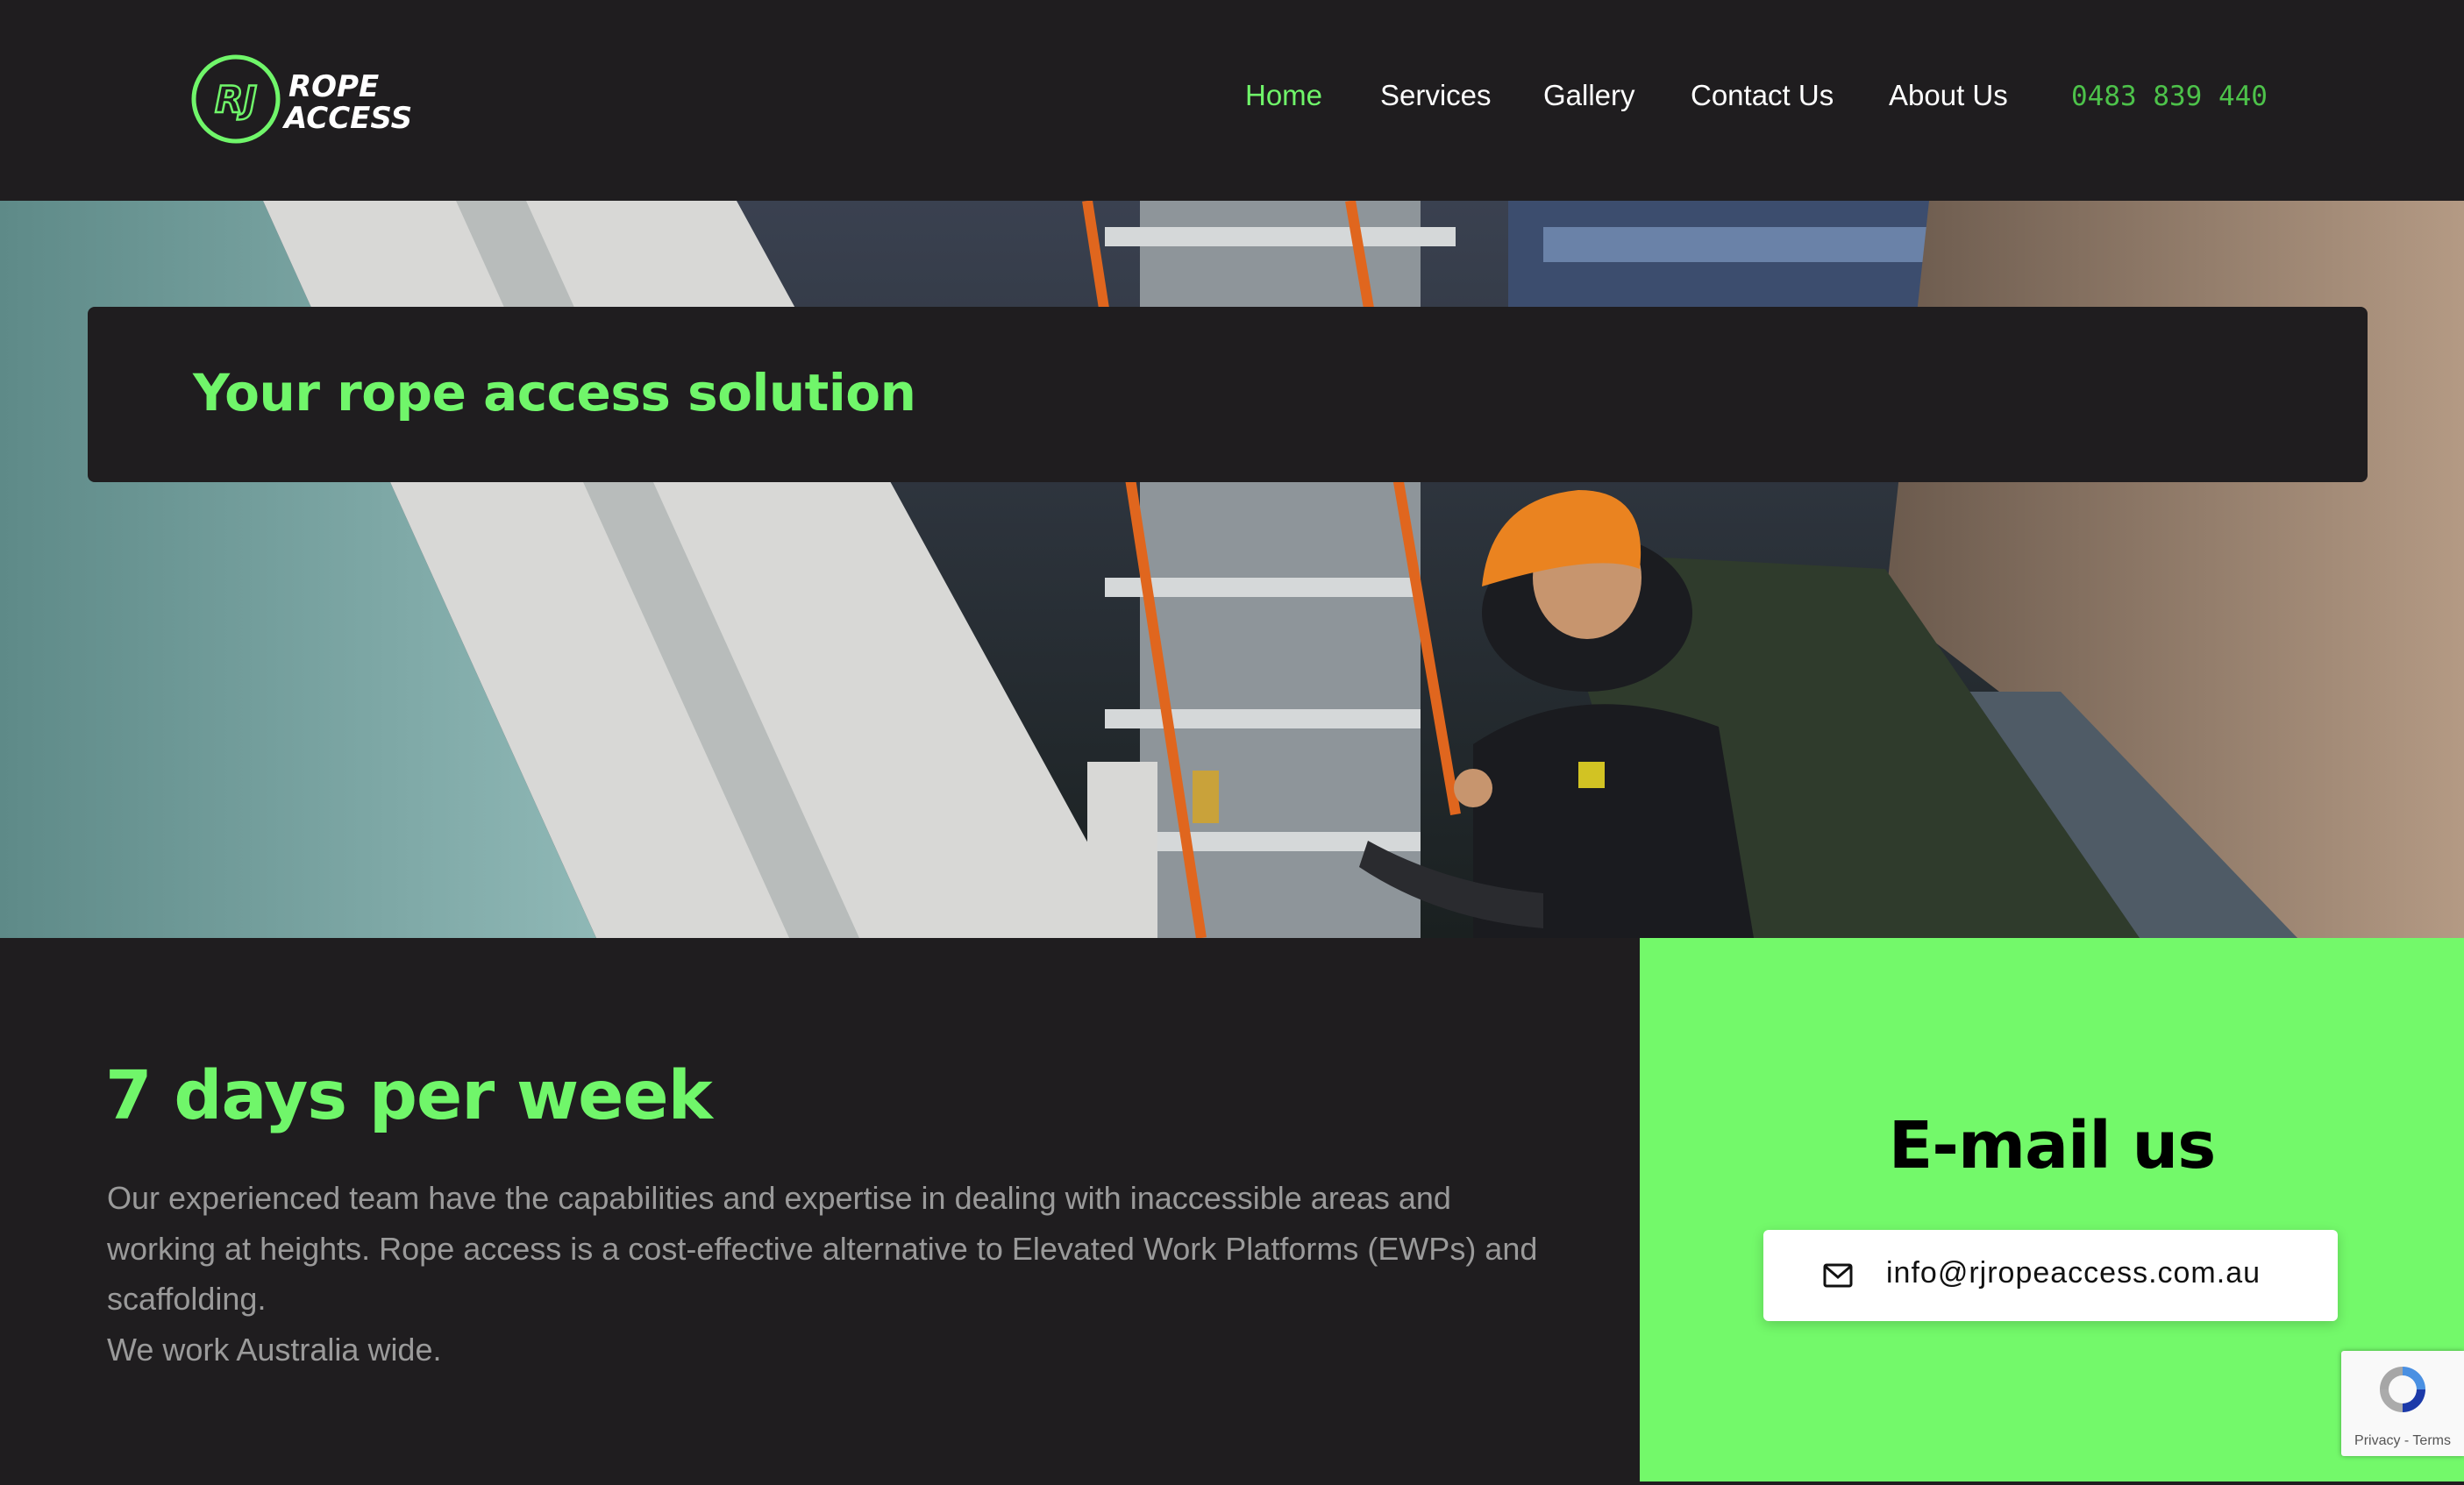  I want to click on nav-gallery: Gallery, so click(1589, 96).